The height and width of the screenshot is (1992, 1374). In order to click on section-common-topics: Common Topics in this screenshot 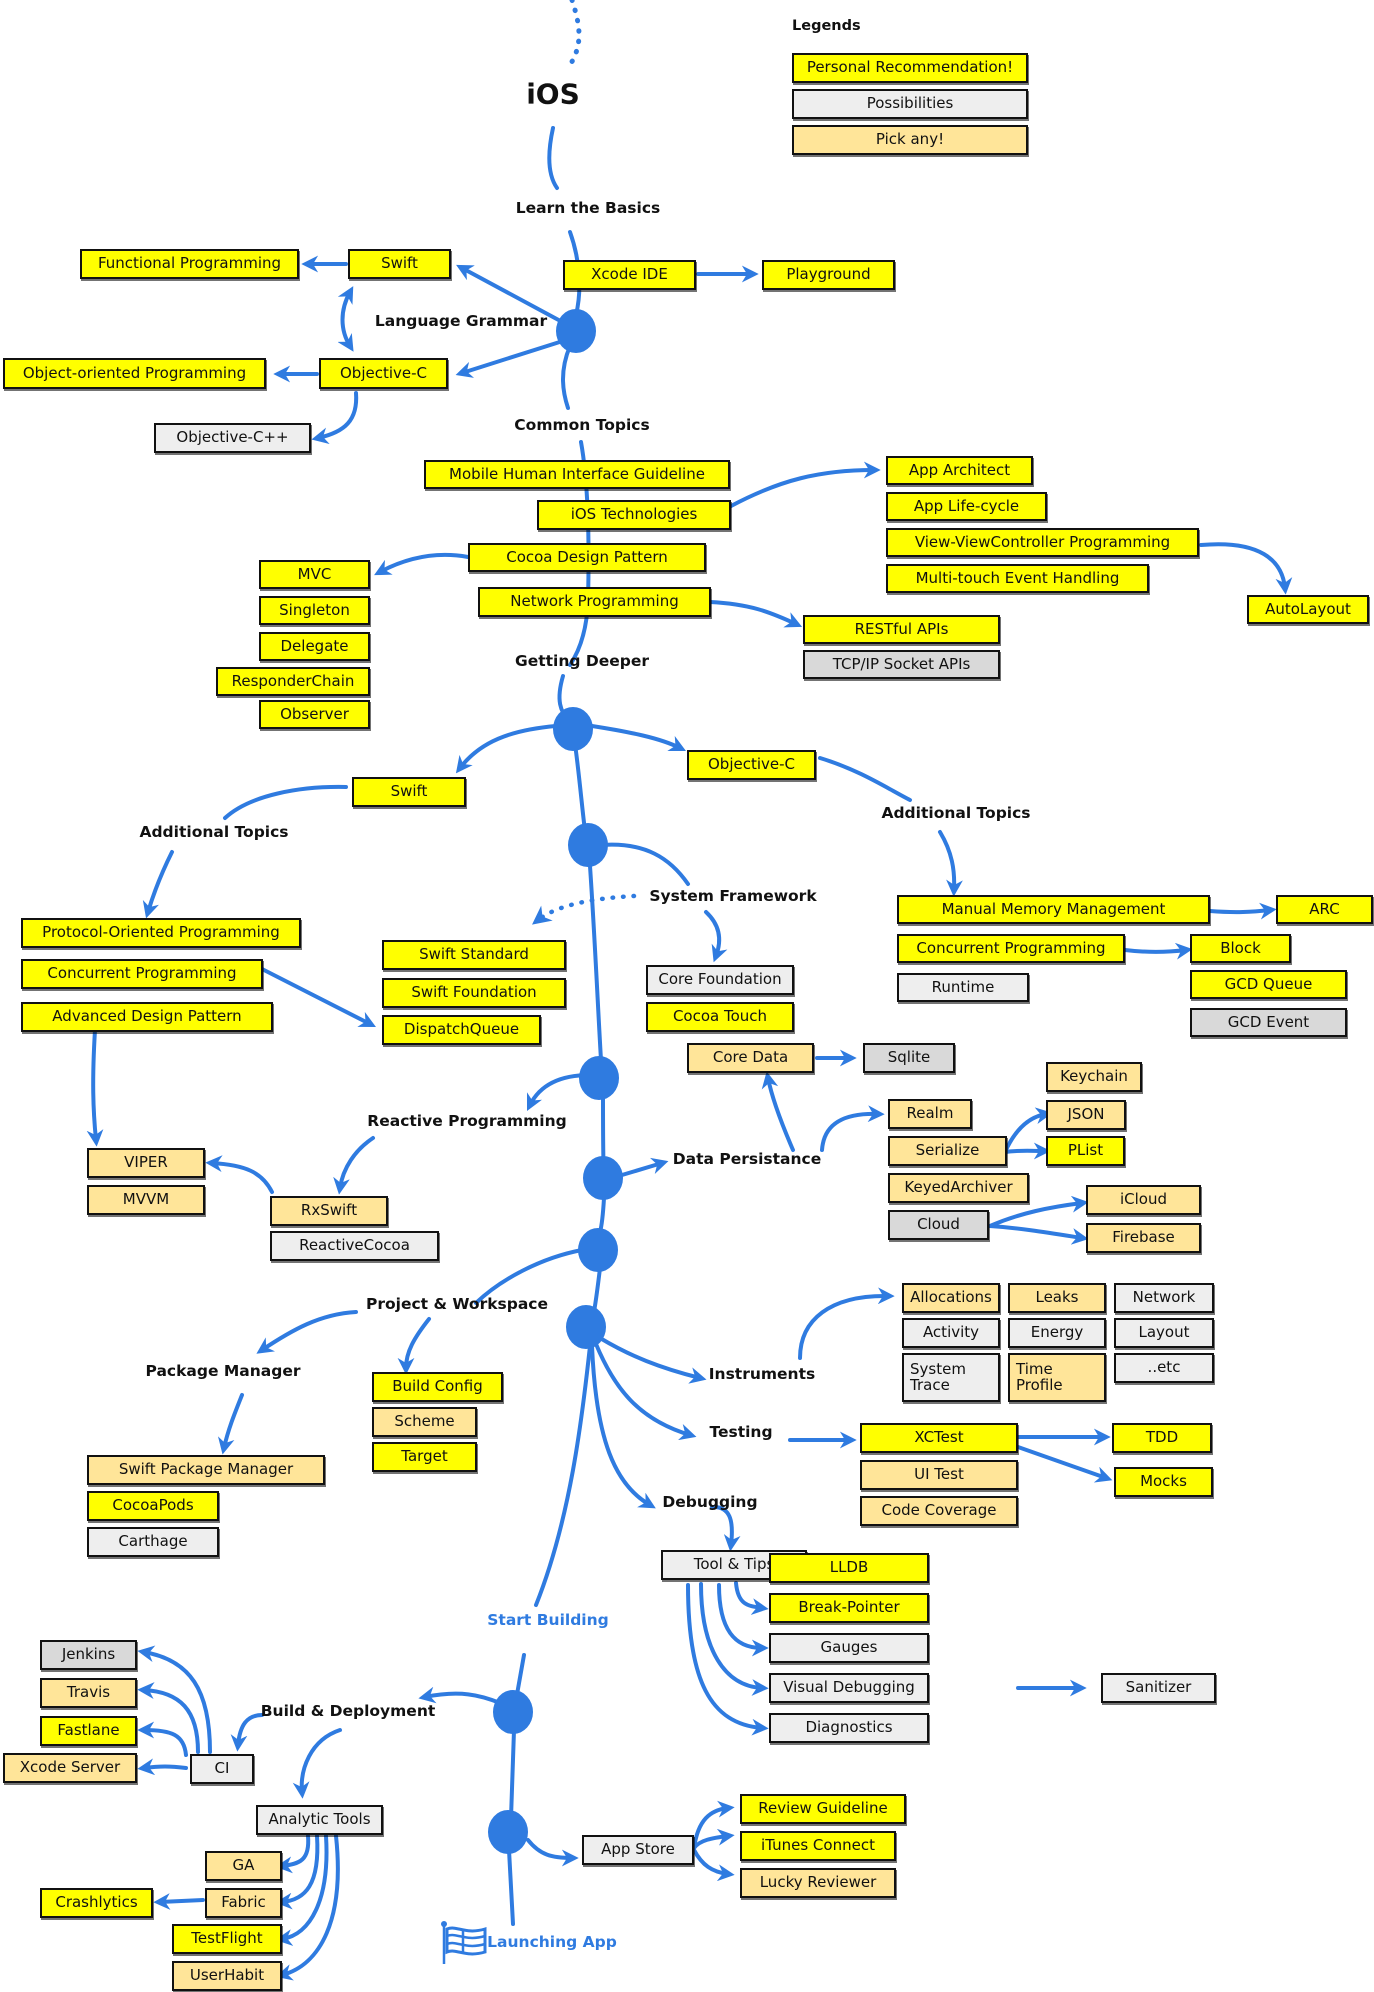, I will do `click(582, 425)`.